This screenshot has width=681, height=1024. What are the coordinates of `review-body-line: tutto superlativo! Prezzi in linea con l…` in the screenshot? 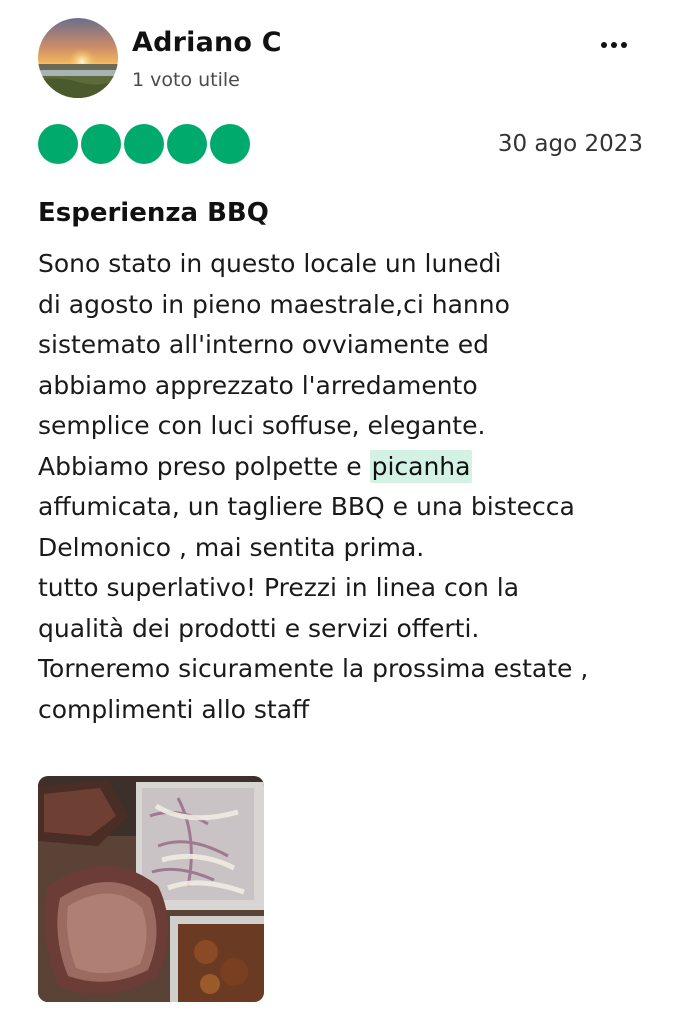 It's located at (279, 587).